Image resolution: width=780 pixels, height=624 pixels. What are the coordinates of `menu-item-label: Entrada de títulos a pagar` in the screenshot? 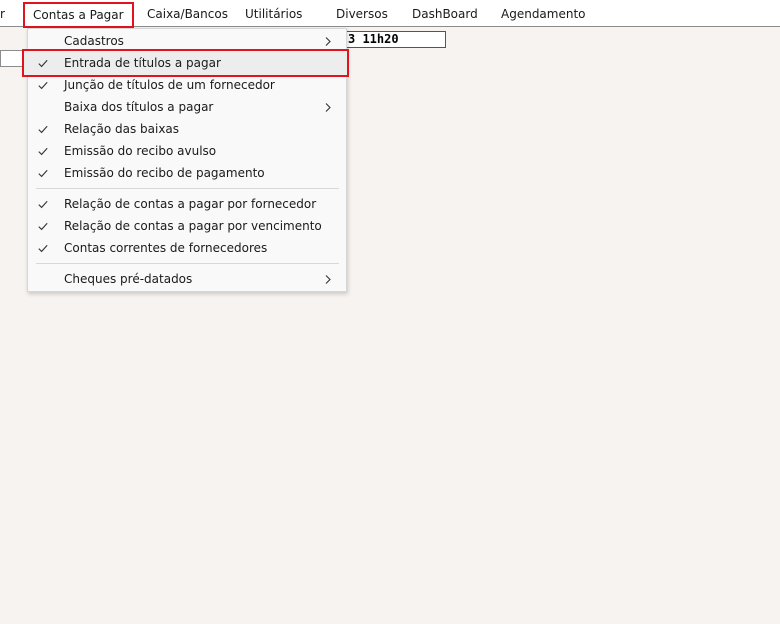 It's located at (142, 63).